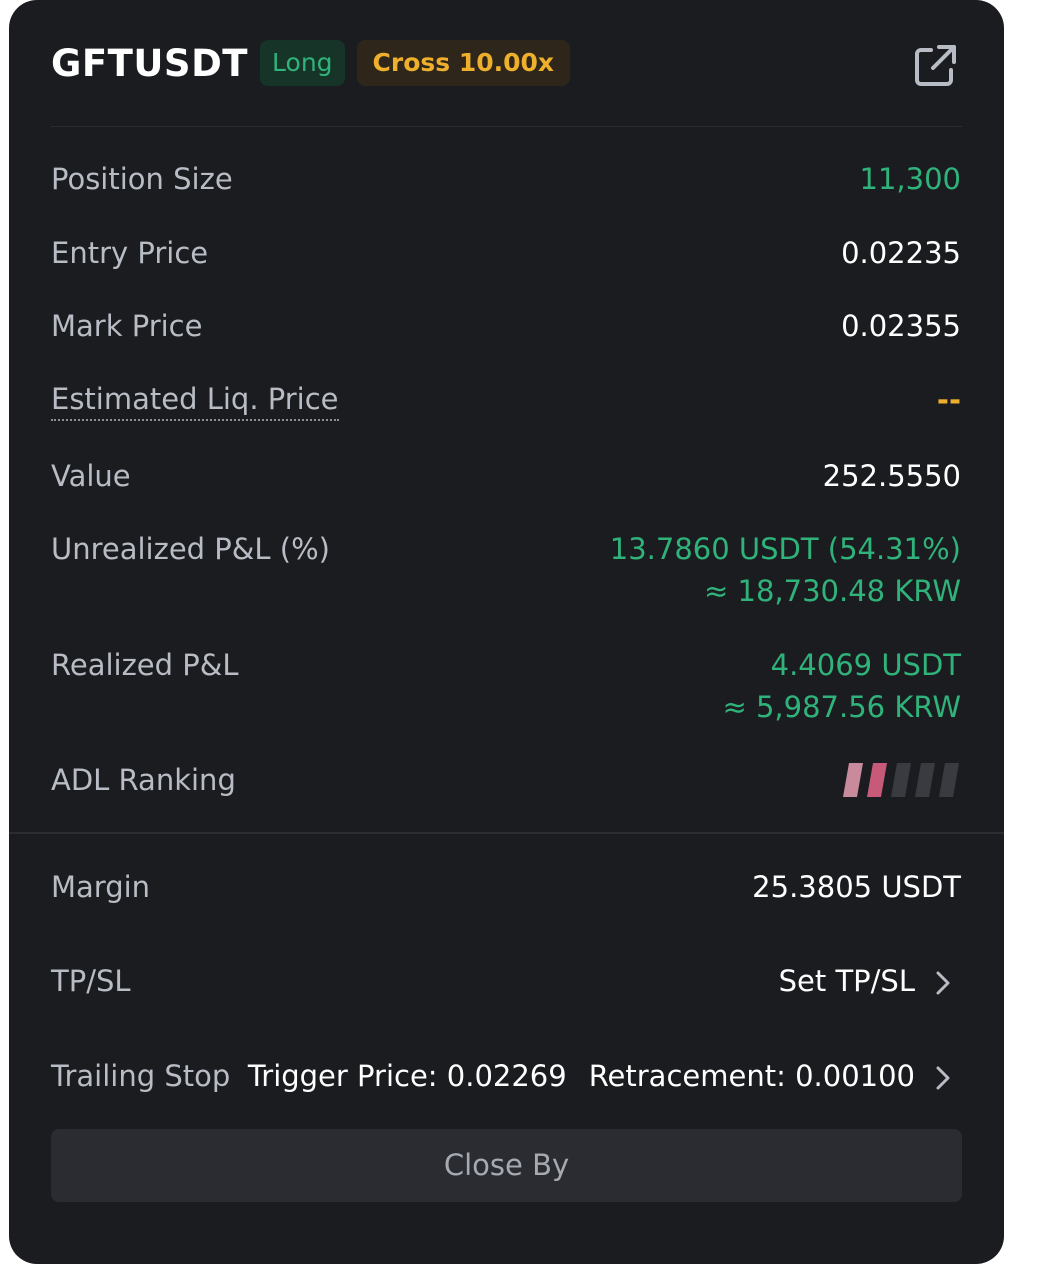 The height and width of the screenshot is (1264, 1046). Describe the element at coordinates (91, 476) in the screenshot. I see `value-label: Value` at that location.